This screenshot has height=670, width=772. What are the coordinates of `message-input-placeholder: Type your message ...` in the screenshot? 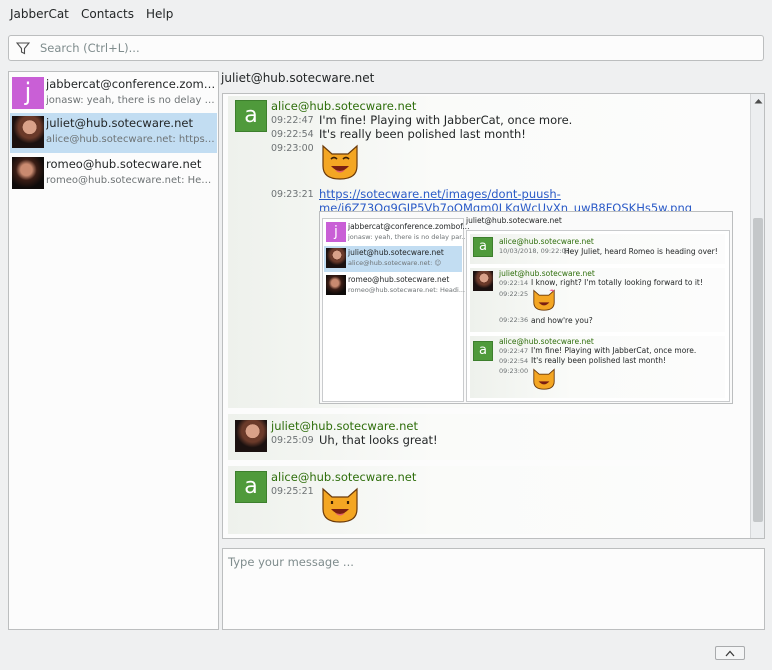 It's located at (291, 562).